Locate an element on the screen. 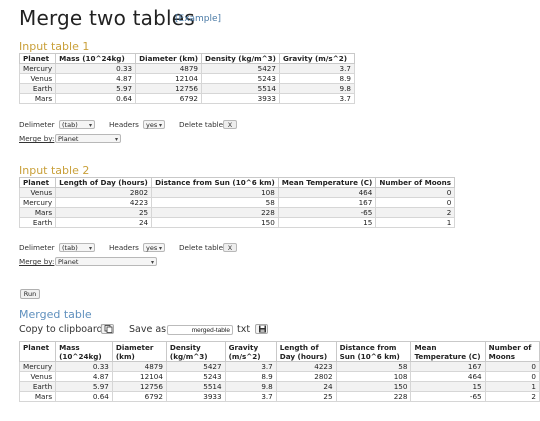 The height and width of the screenshot is (421, 540). example-link: [Example] is located at coordinates (198, 19).